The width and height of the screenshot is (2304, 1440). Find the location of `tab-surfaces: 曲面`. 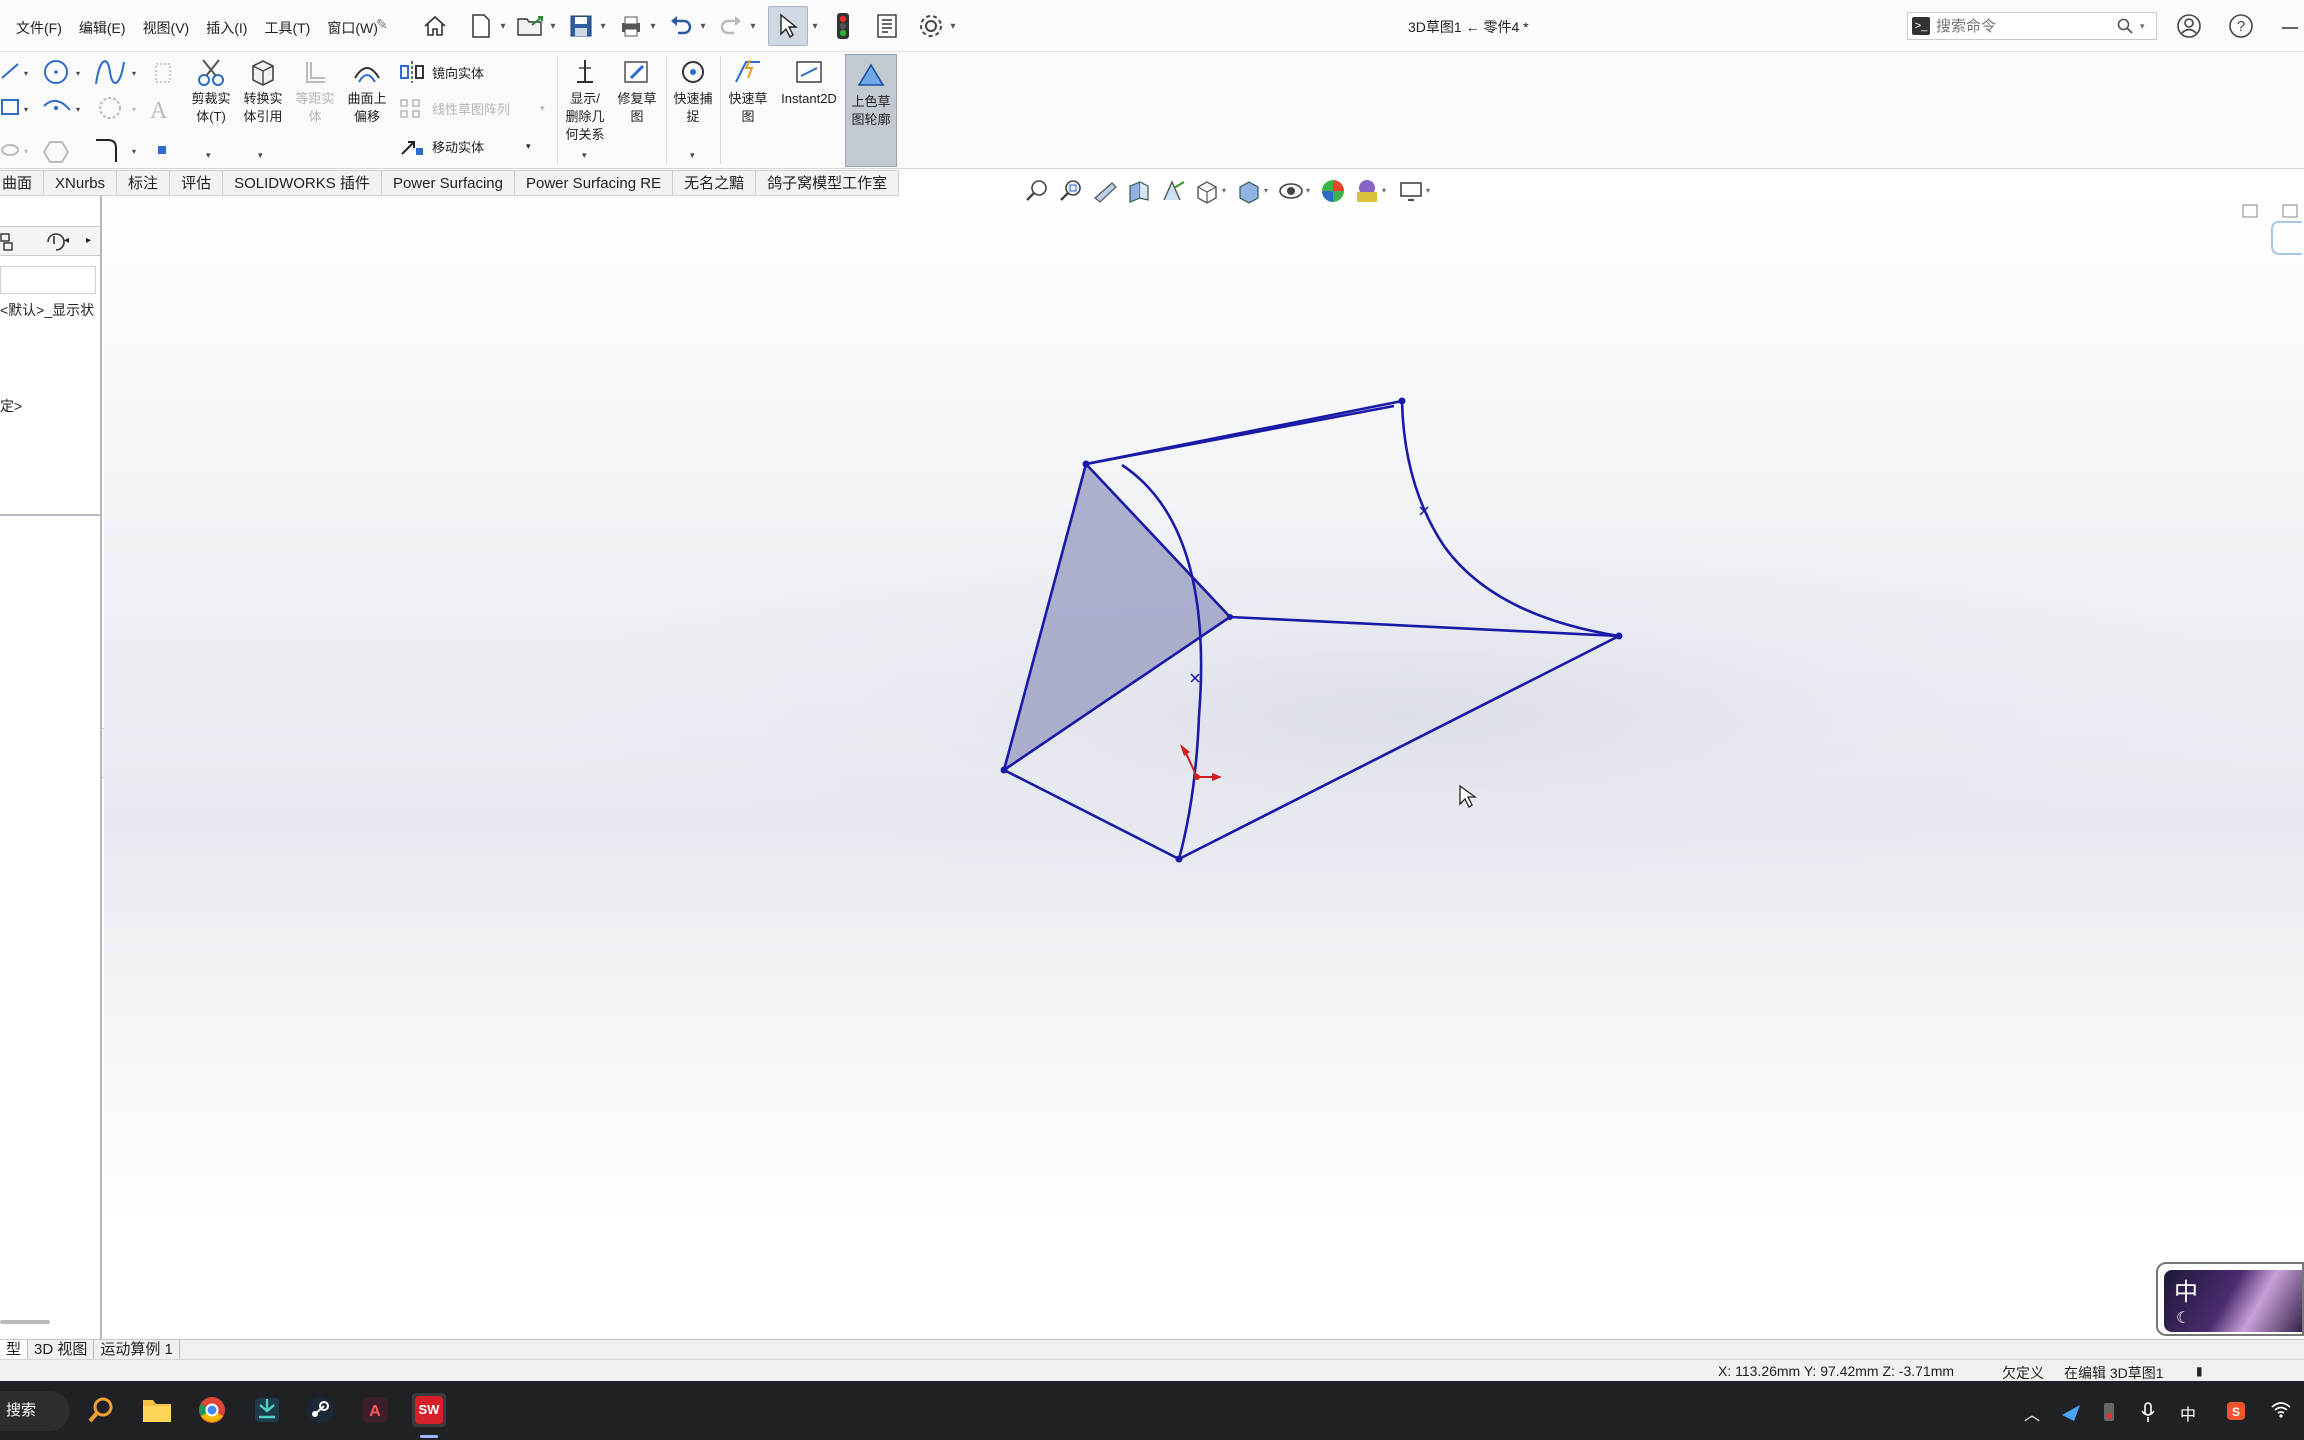

tab-surfaces: 曲面 is located at coordinates (22, 183).